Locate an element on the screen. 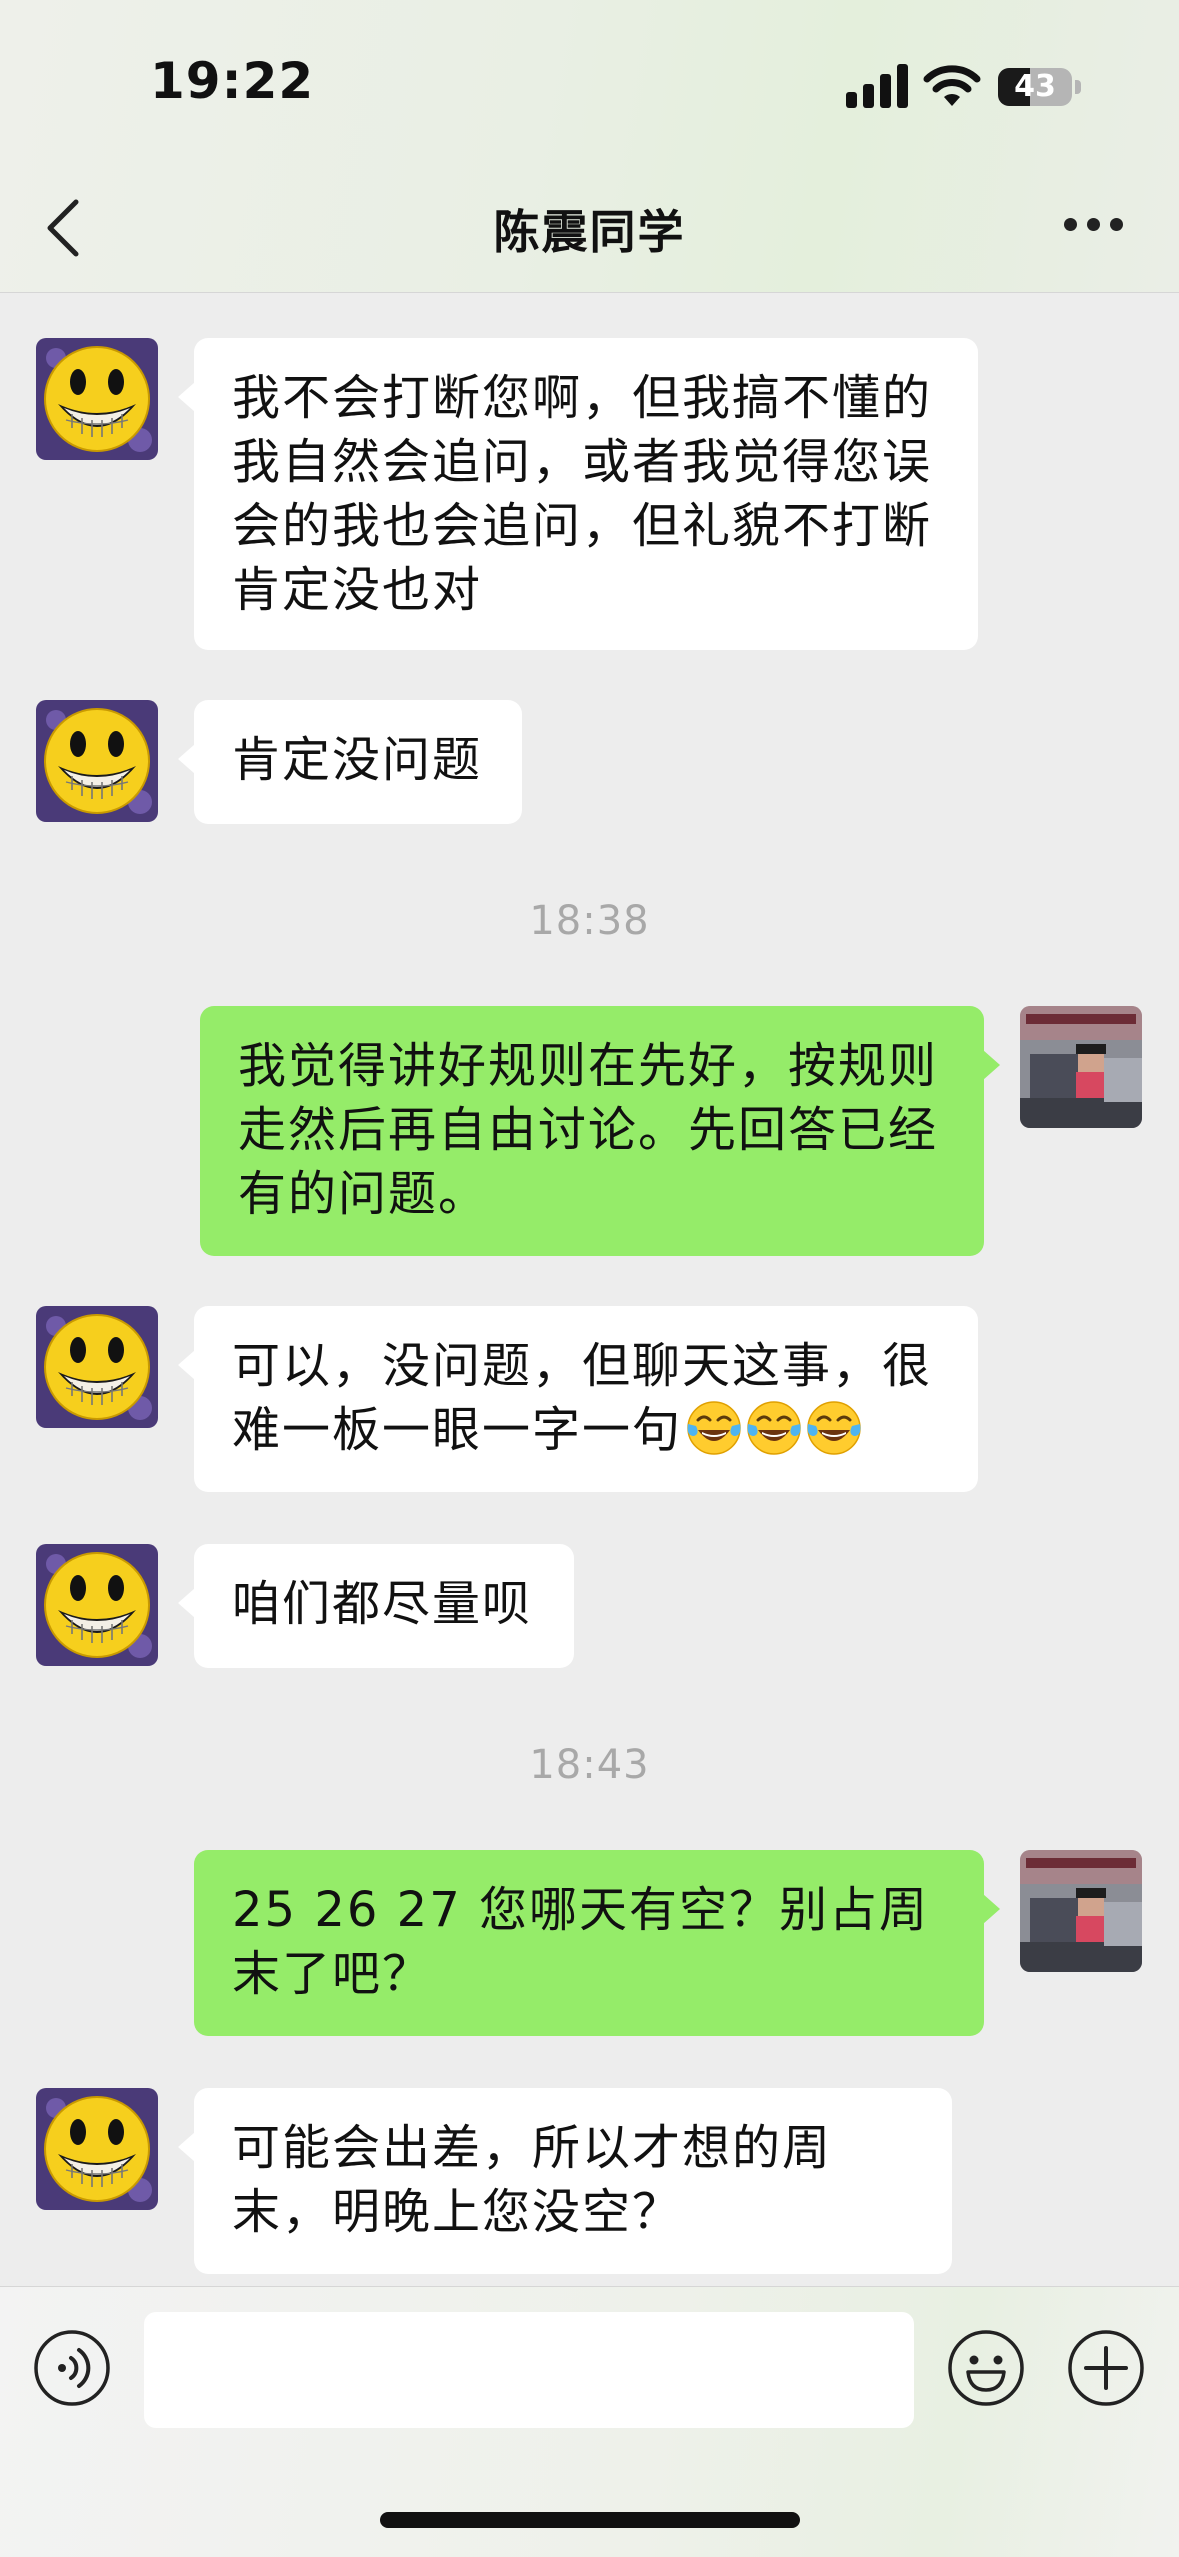 This screenshot has width=1179, height=2557. message-text: 25 26 27 您哪天有空？别占周末了吧？ is located at coordinates (581, 1942).